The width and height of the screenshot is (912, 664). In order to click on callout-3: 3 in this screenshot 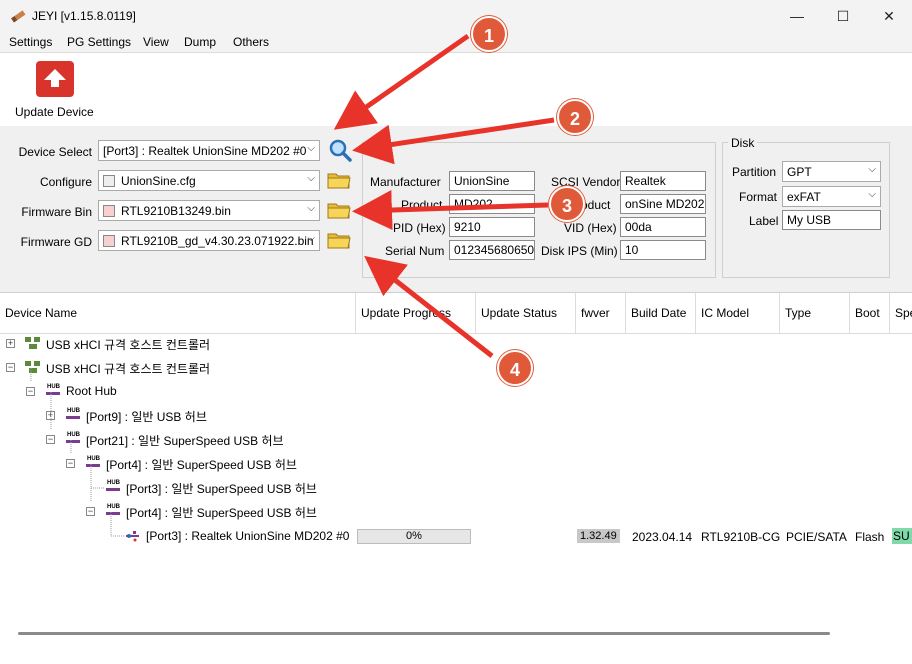, I will do `click(567, 204)`.